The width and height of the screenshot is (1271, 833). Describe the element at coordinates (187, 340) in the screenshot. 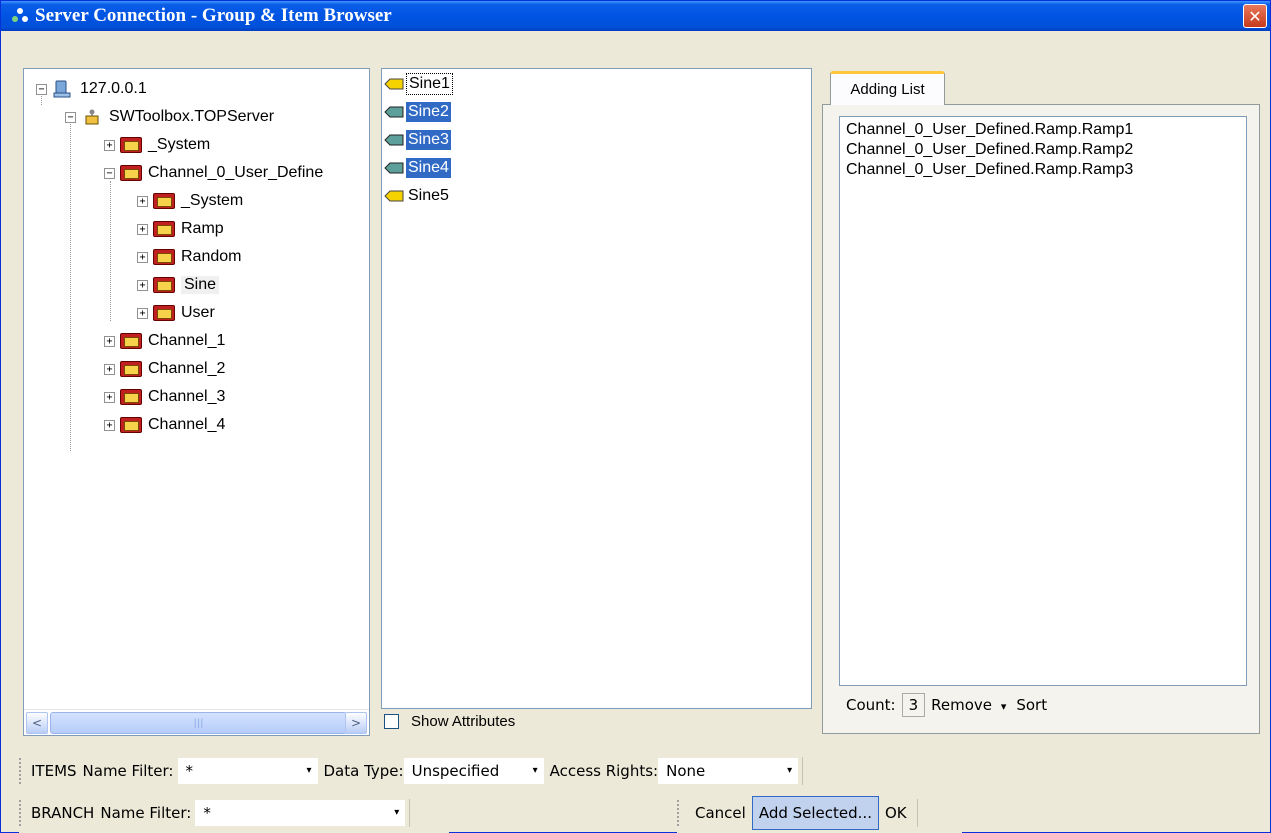

I see `tree-node-label: Channel_1` at that location.